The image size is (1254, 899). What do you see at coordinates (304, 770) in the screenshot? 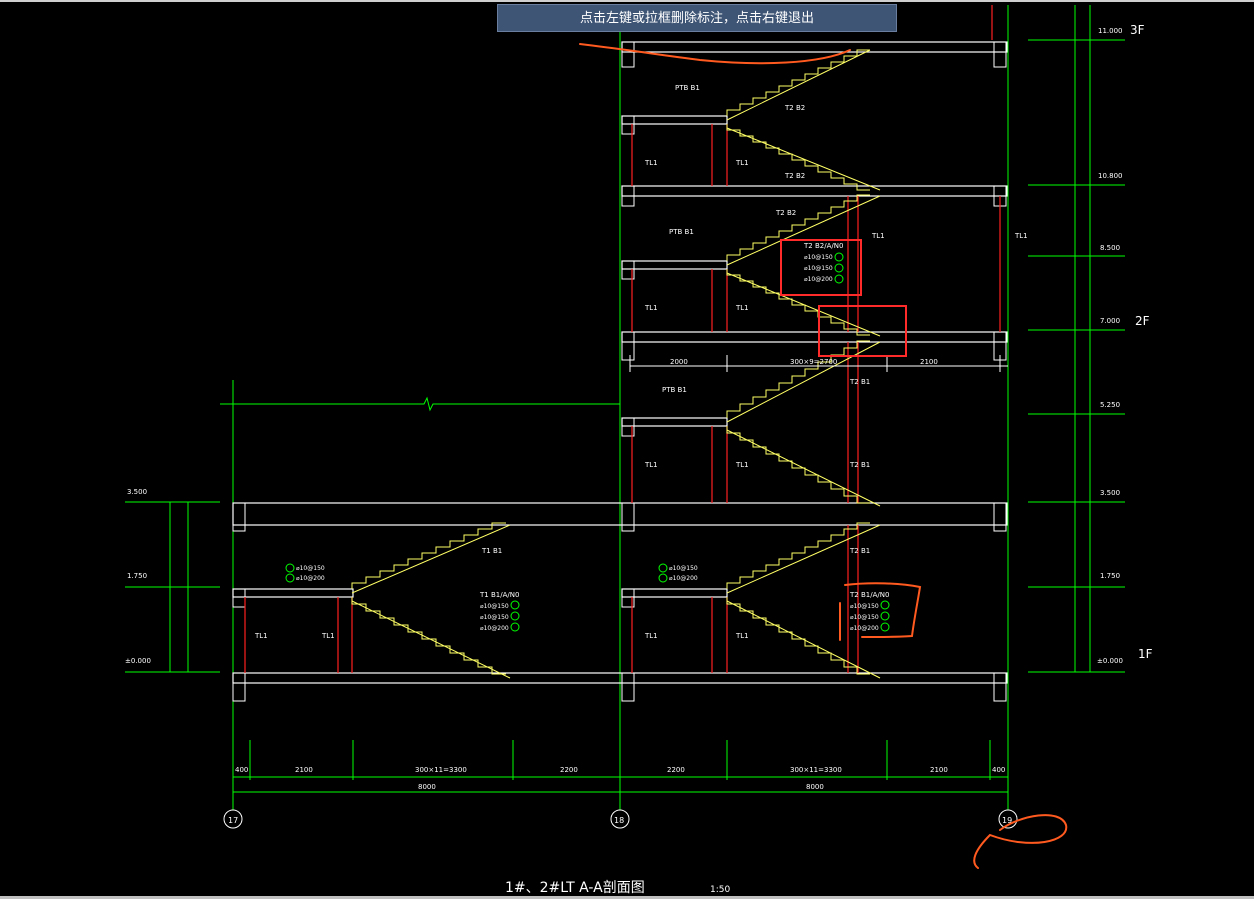
I see `dim-b1-1: 2100` at bounding box center [304, 770].